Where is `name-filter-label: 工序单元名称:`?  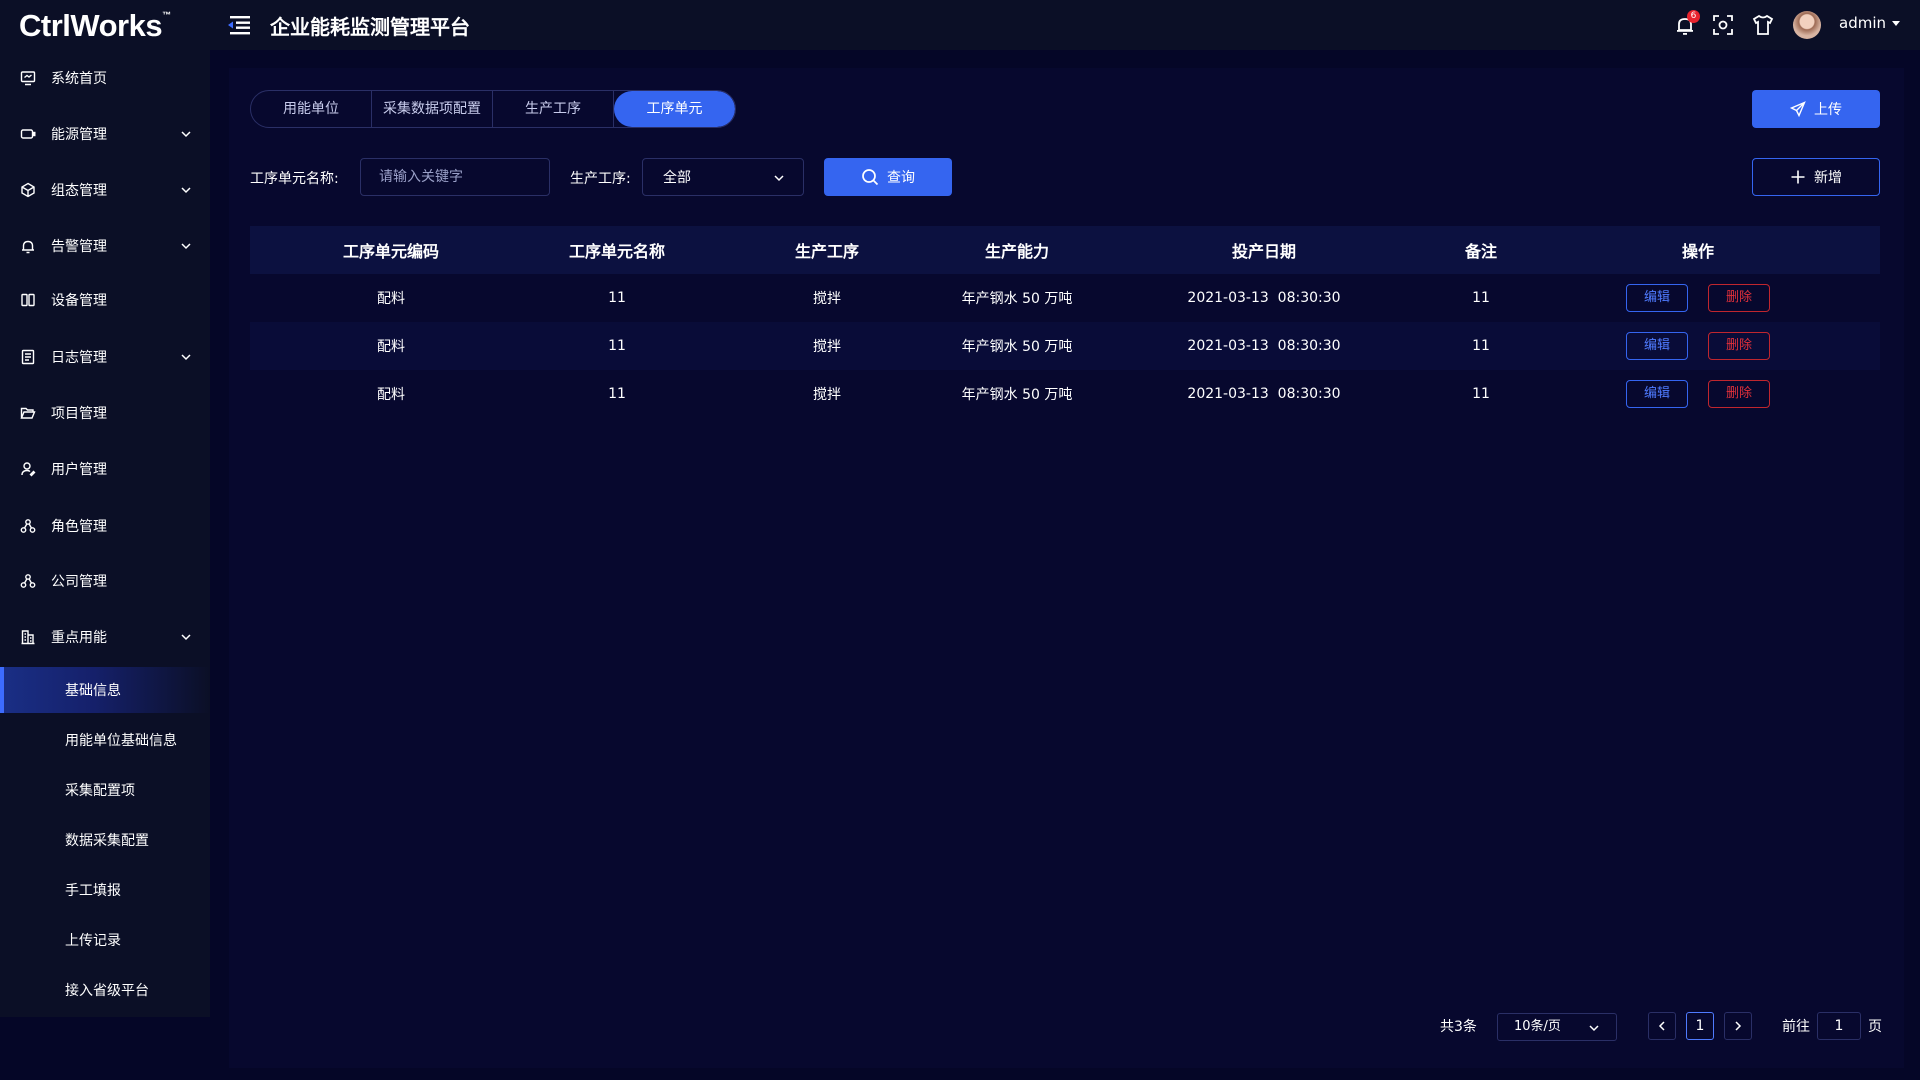 name-filter-label: 工序单元名称: is located at coordinates (294, 179).